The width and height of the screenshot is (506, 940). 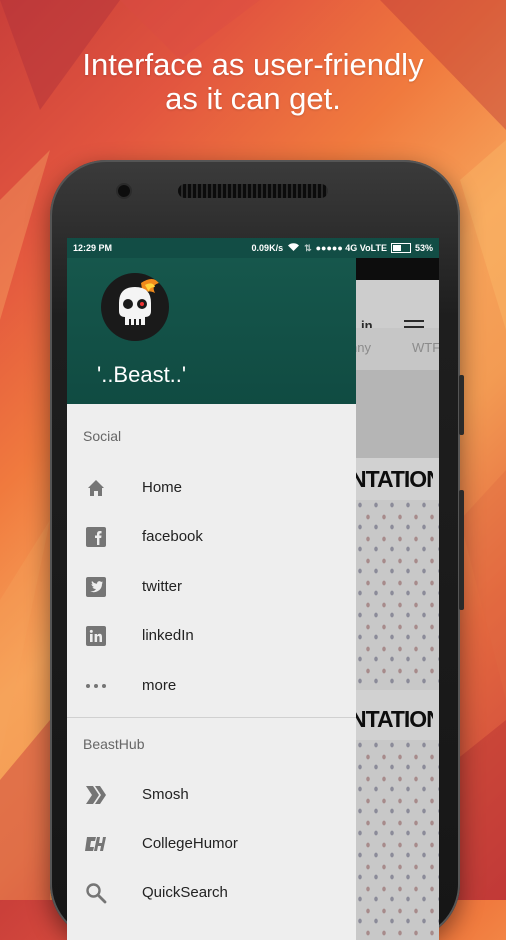 I want to click on drawer-item-home: Home, so click(x=211, y=489).